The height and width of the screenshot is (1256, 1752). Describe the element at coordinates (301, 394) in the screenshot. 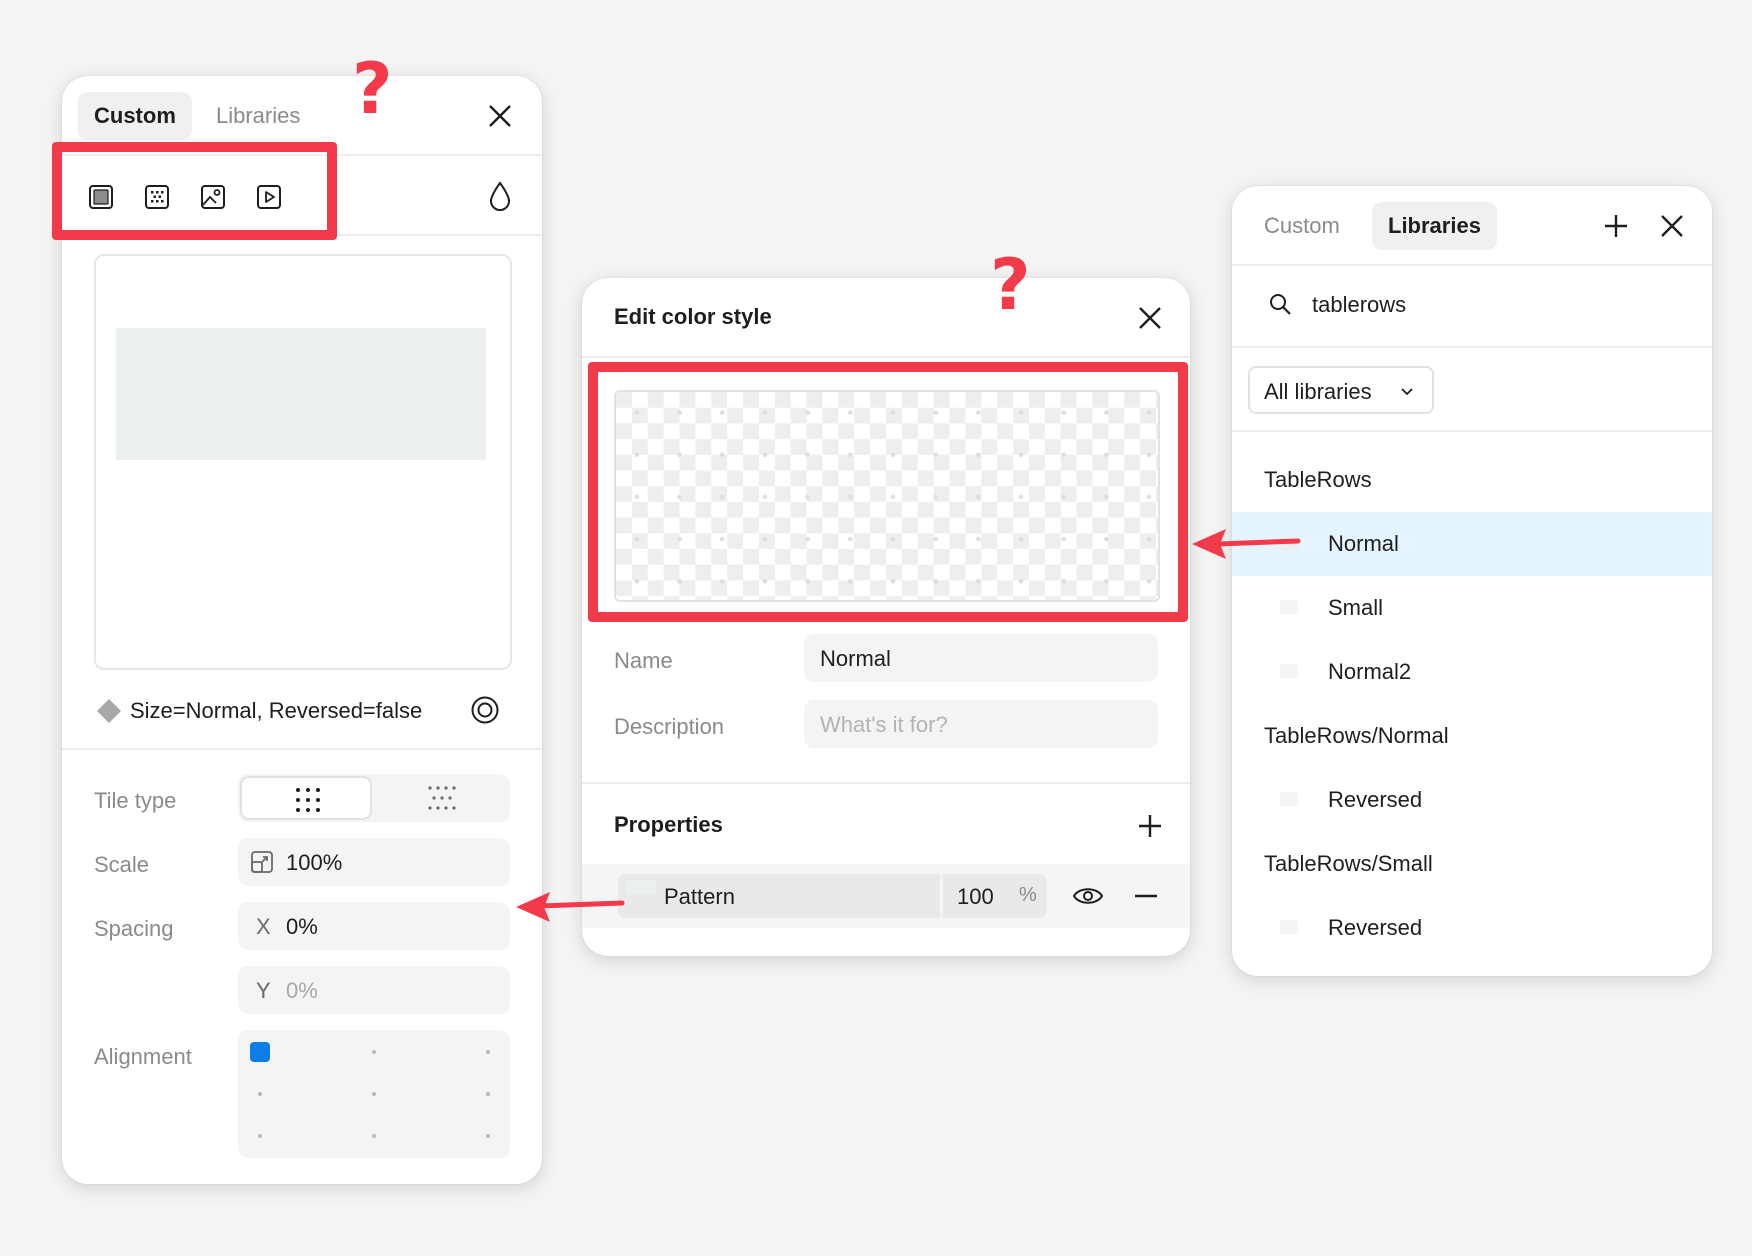

I see `preview-fill` at that location.